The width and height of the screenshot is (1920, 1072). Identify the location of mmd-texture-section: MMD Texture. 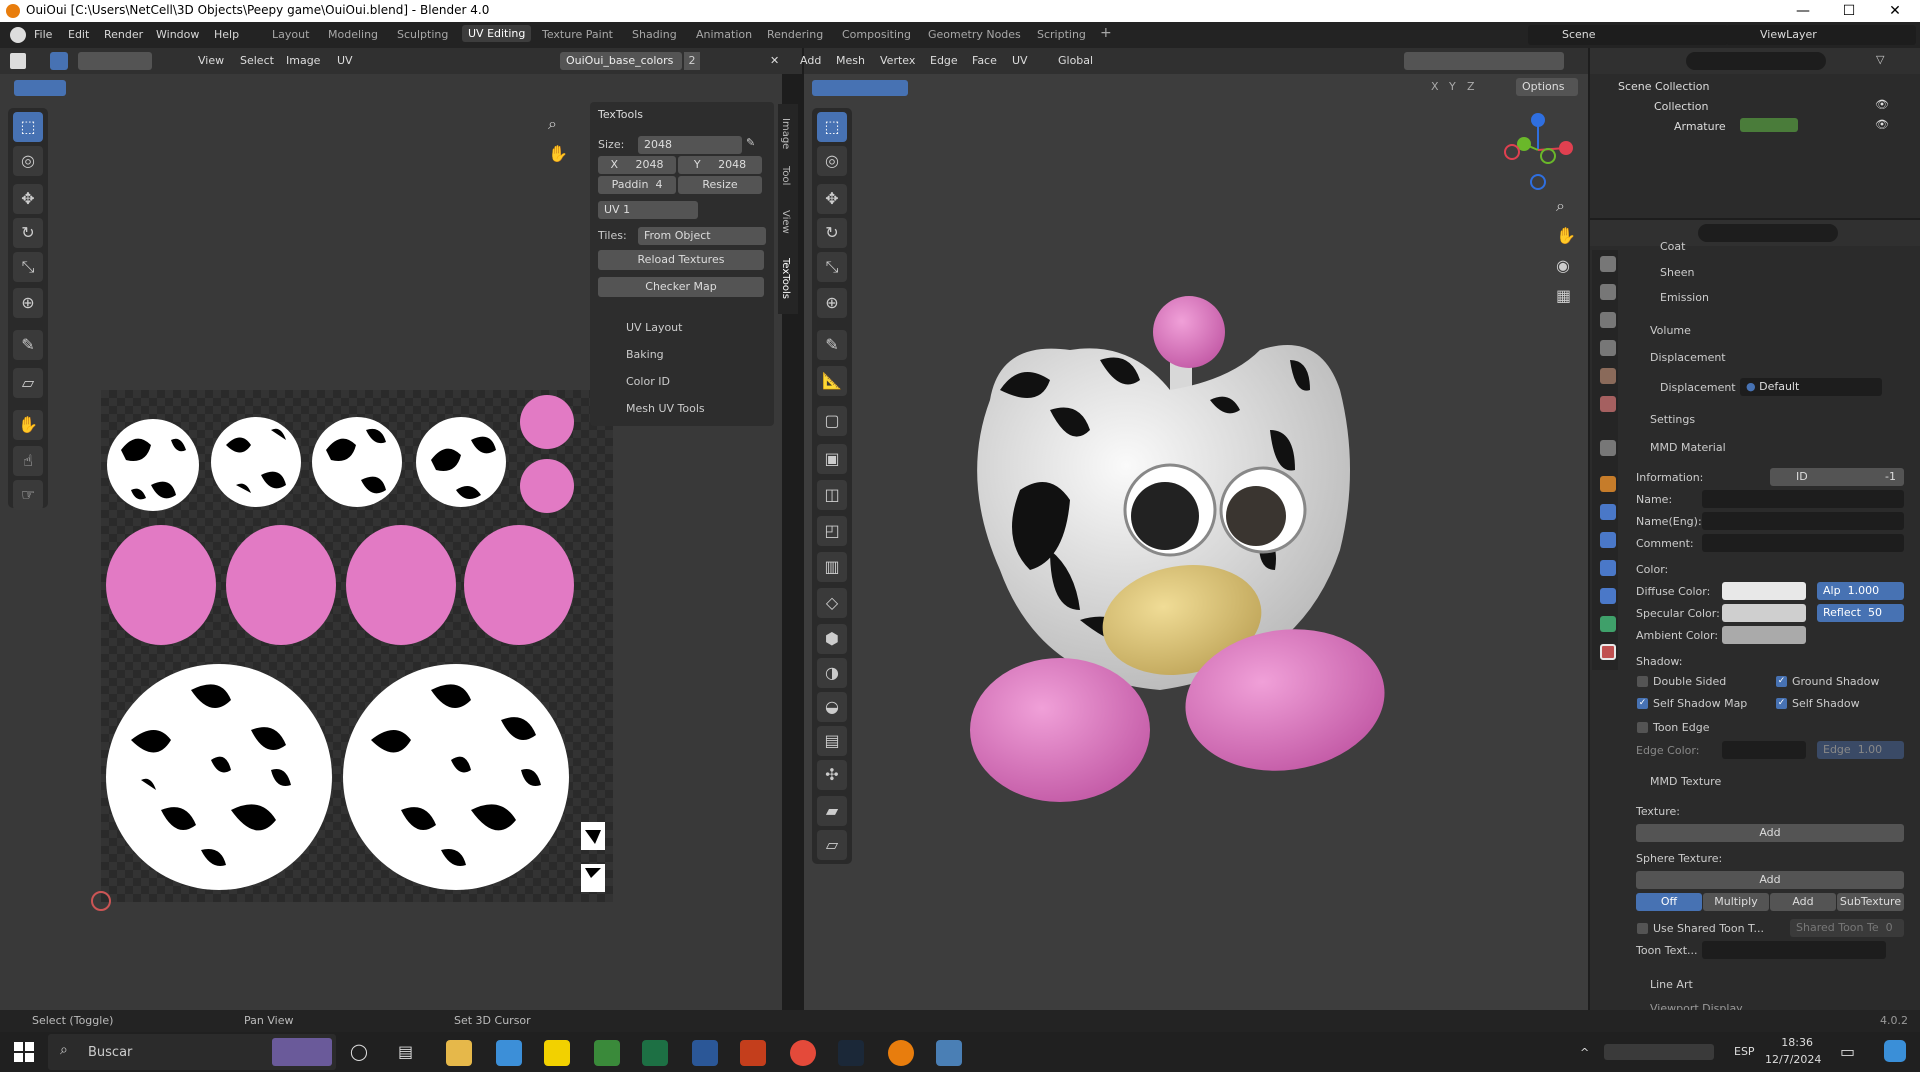
(1685, 781).